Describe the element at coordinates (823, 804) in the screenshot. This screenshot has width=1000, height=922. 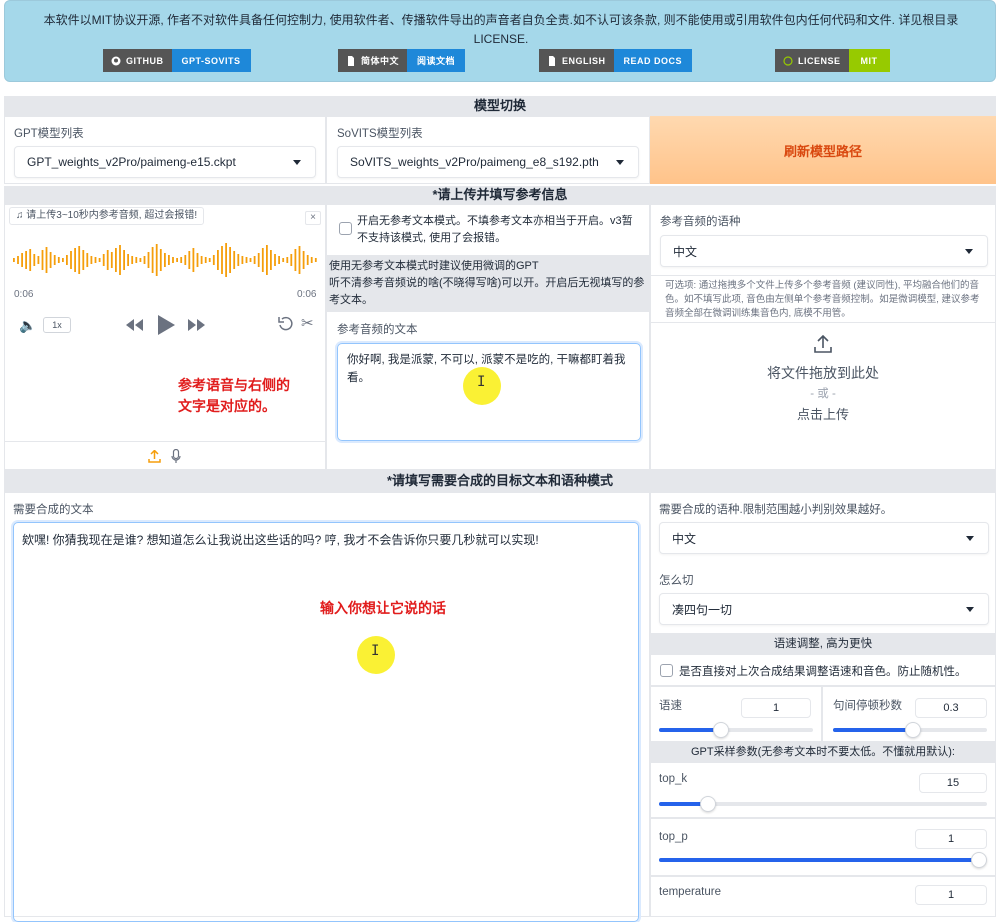
I see `top-k-slider` at that location.